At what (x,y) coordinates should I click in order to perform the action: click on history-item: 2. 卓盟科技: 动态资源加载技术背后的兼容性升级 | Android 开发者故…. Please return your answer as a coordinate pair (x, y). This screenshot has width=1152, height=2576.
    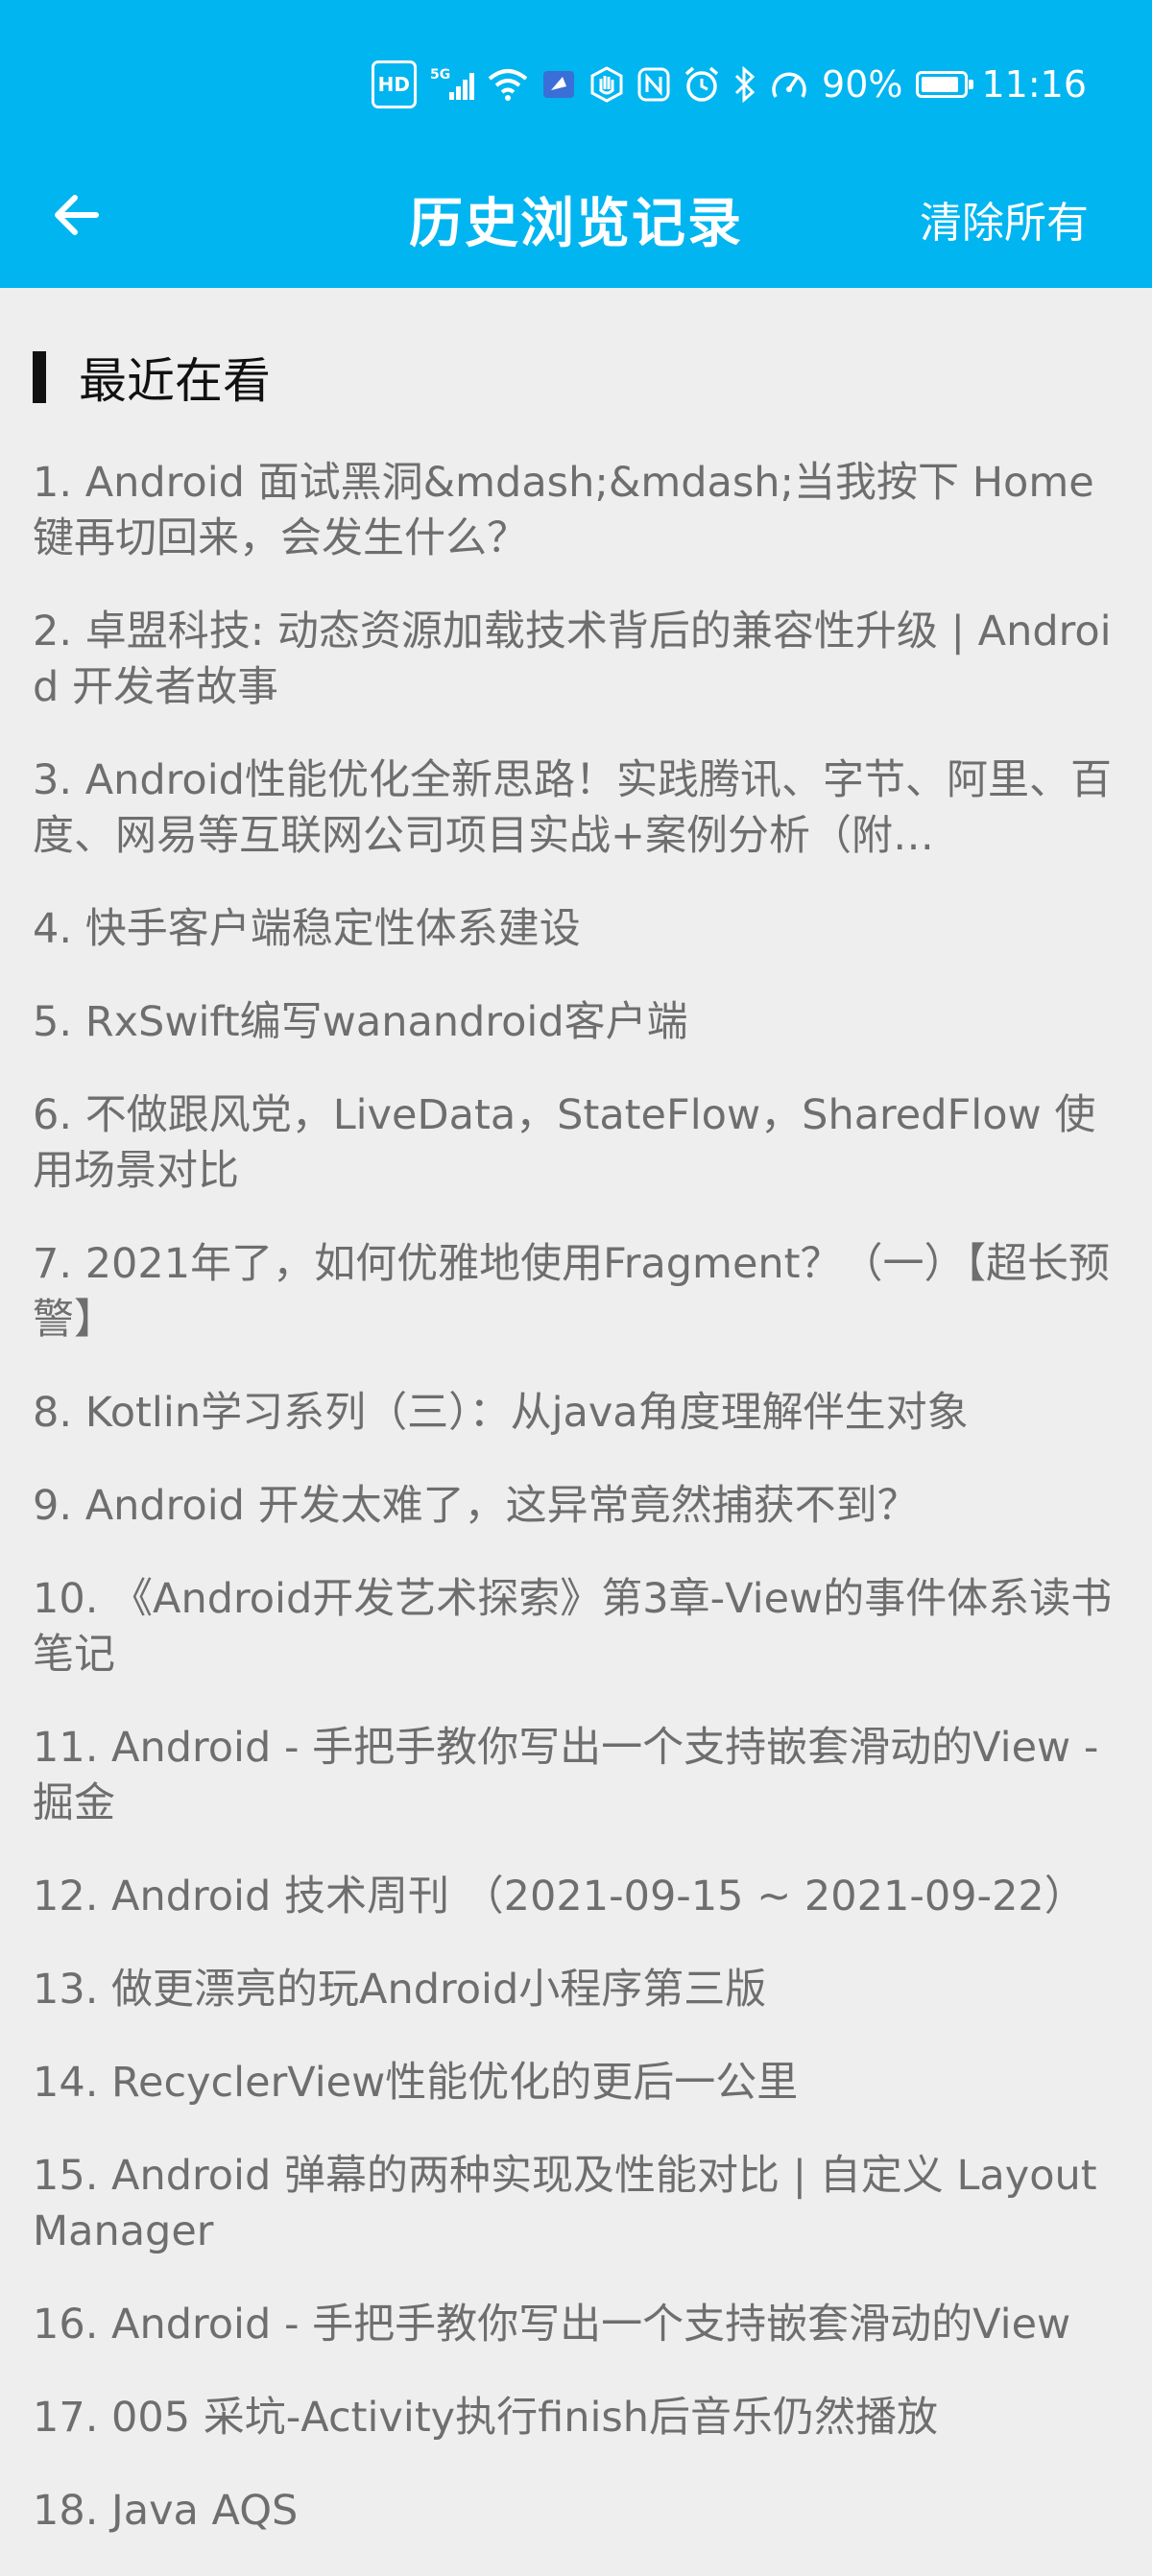
    Looking at the image, I should click on (576, 659).